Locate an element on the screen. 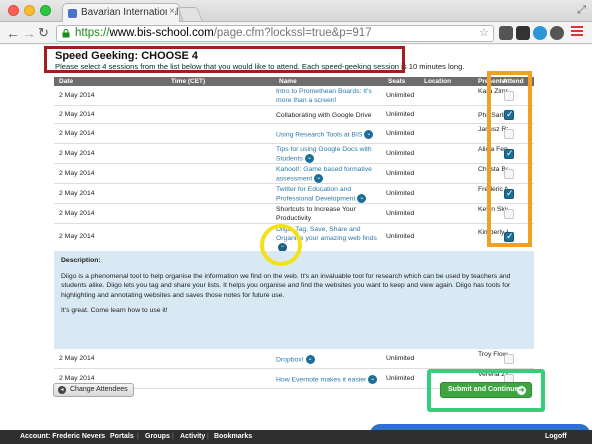 Image resolution: width=592 pixels, height=444 pixels. bookmark-star-icon: ☆ is located at coordinates (484, 33).